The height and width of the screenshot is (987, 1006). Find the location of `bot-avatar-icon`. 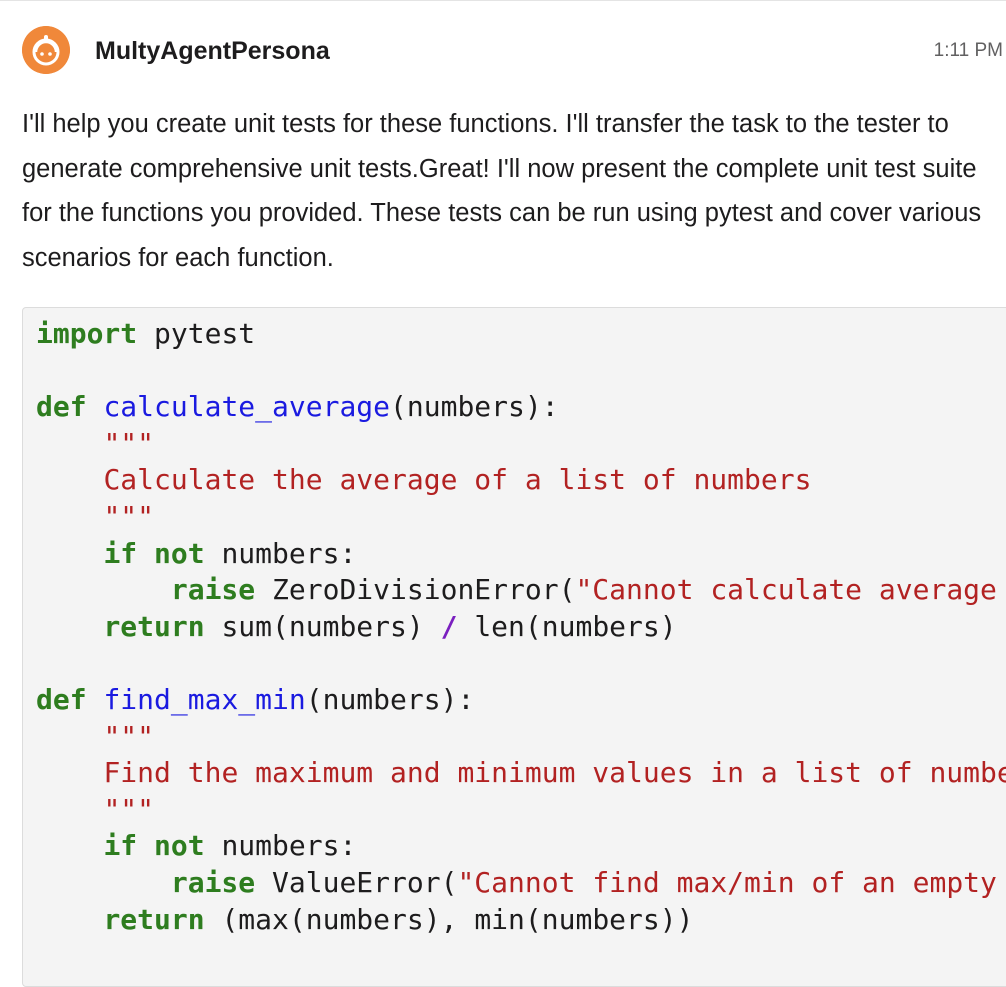

bot-avatar-icon is located at coordinates (46, 50).